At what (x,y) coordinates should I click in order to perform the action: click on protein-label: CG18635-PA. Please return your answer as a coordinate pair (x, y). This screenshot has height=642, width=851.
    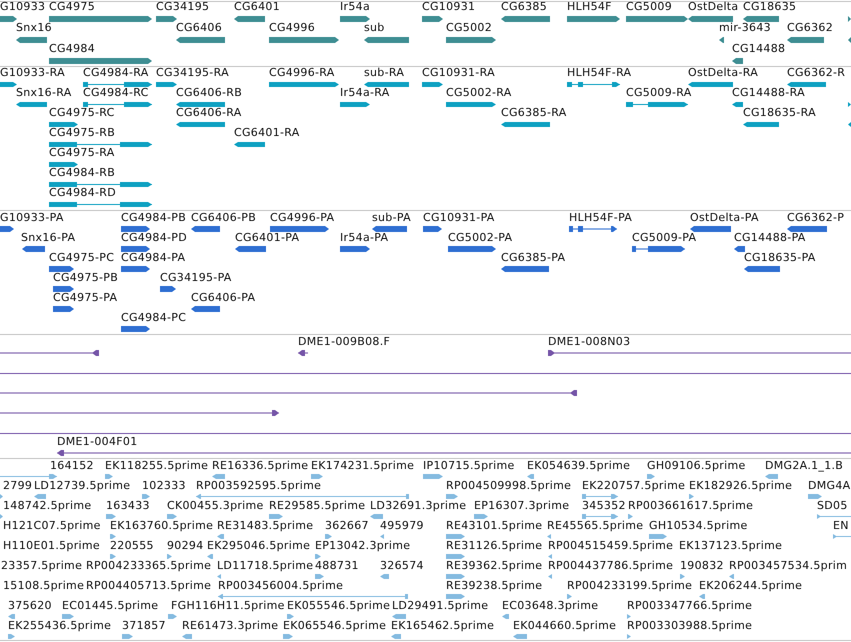
    Looking at the image, I should click on (780, 258).